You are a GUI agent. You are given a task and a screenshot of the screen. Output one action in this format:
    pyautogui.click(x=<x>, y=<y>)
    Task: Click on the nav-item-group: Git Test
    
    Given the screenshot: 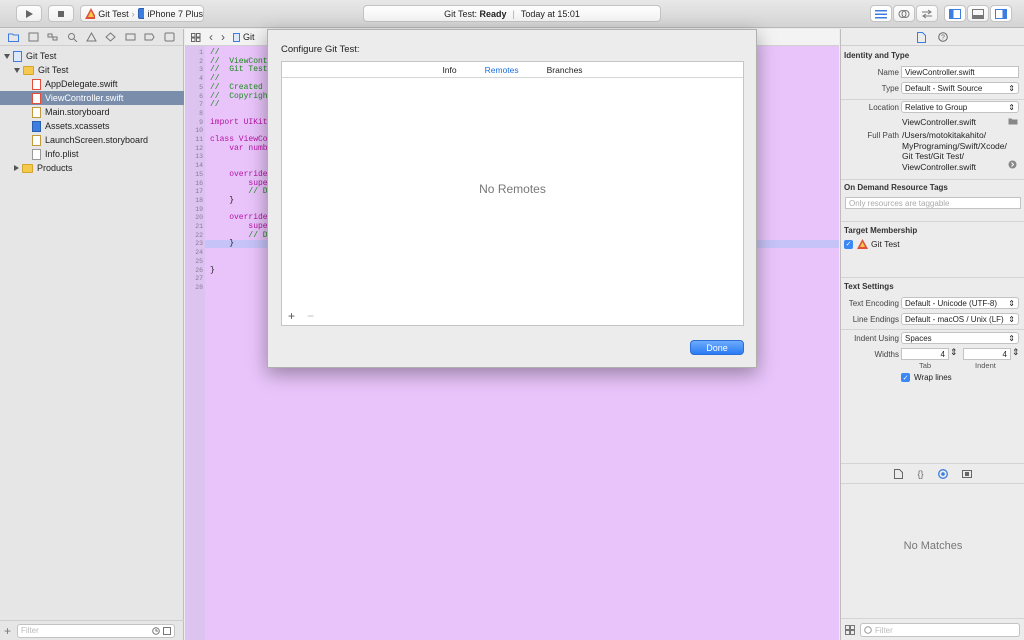 What is the action you would take?
    pyautogui.click(x=92, y=70)
    